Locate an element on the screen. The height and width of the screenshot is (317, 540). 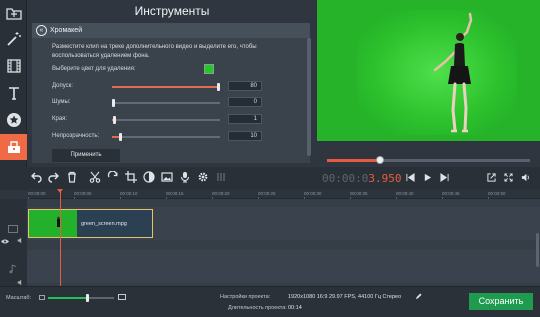
tolerance-label: Допуск: is located at coordinates (62, 86).